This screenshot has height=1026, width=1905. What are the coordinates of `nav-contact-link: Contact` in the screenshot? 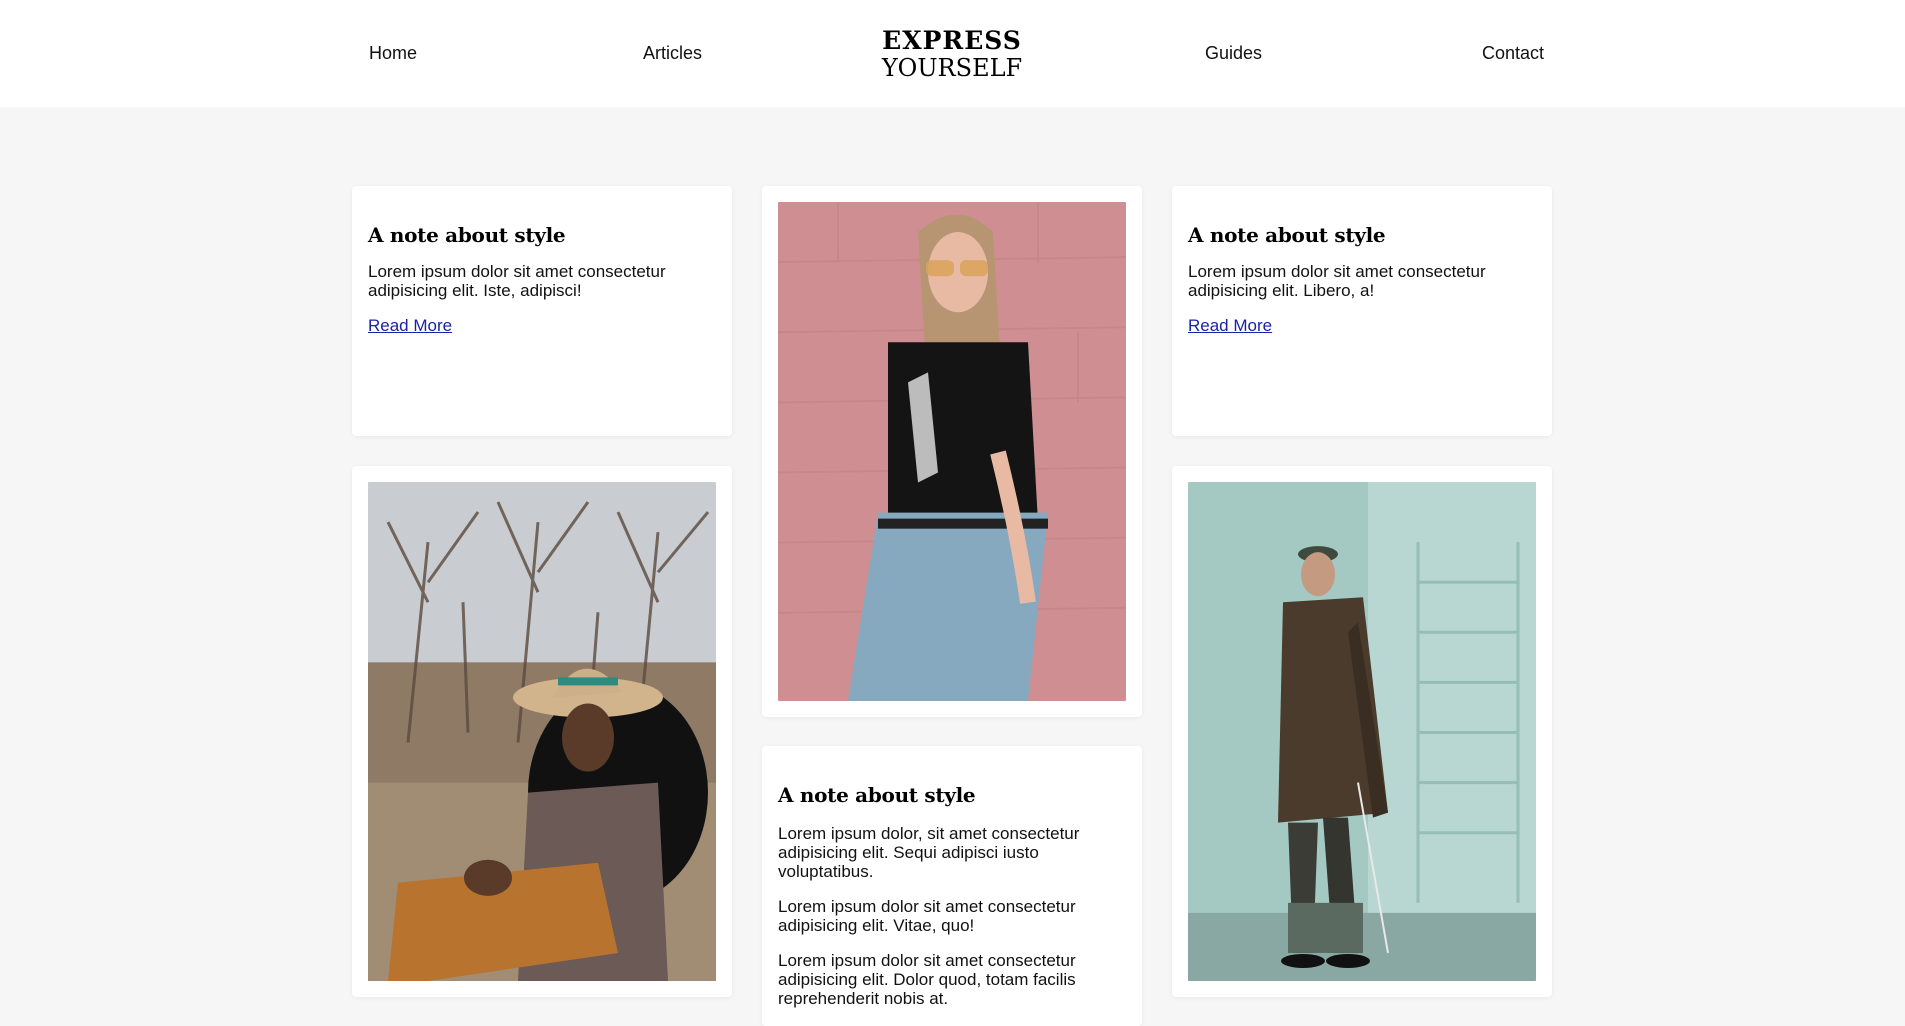 It's located at (1513, 53).